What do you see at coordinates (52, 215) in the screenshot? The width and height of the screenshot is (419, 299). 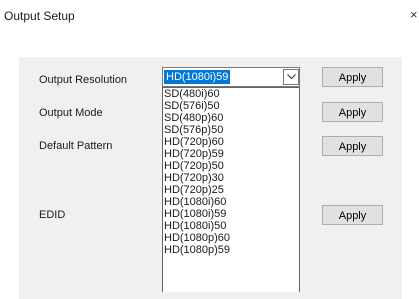 I see `edid-label: EDID` at bounding box center [52, 215].